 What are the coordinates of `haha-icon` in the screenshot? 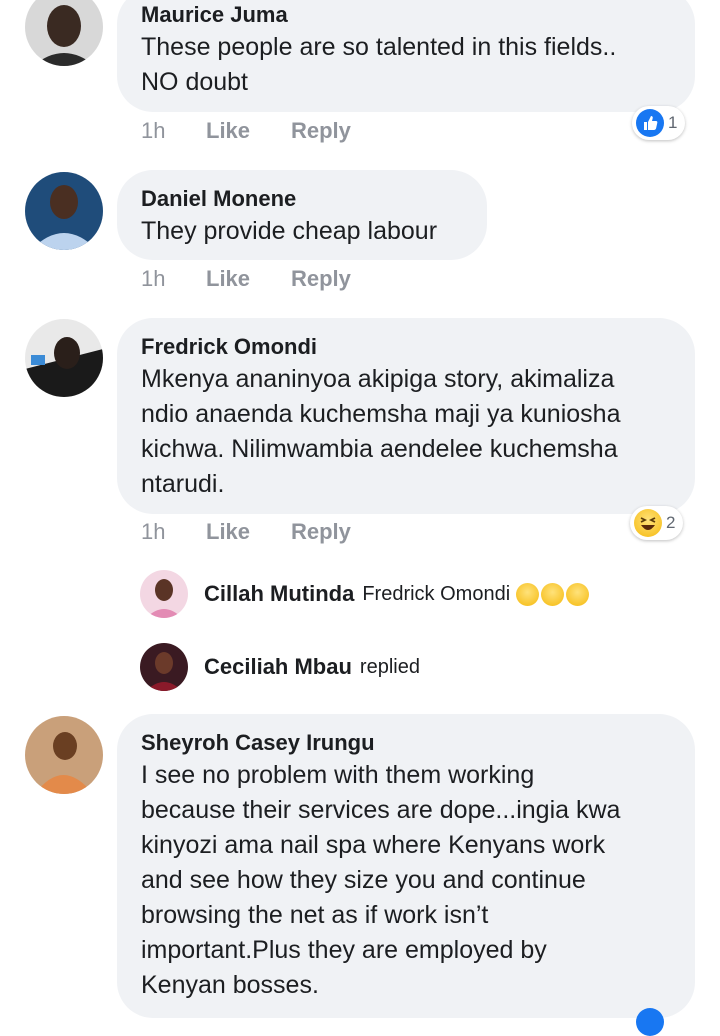 It's located at (648, 523).